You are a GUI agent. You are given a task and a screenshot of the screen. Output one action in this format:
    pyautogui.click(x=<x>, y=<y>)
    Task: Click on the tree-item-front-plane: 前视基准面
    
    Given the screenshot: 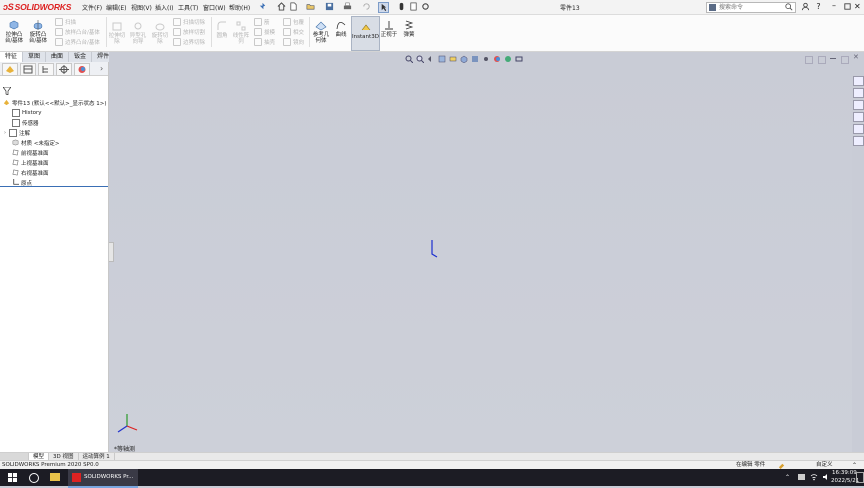 What is the action you would take?
    pyautogui.click(x=30, y=152)
    